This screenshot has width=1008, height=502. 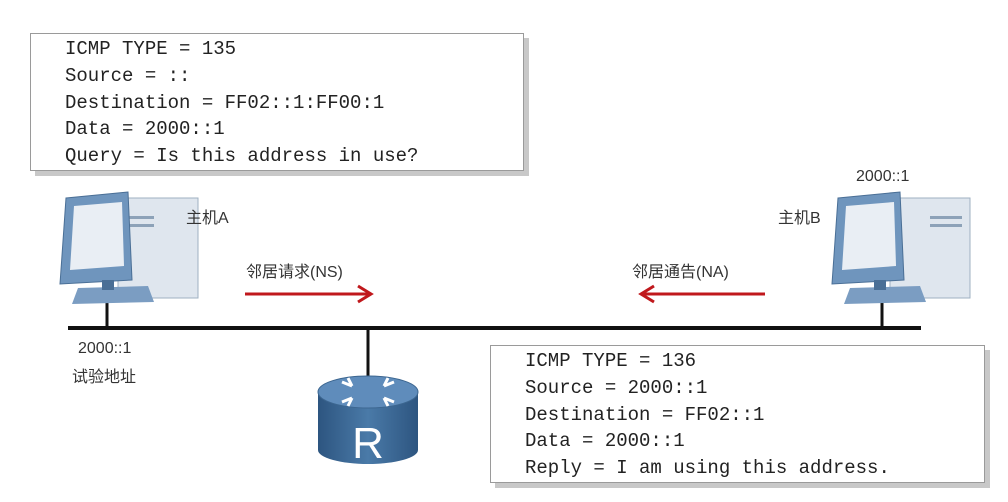 I want to click on na-packet-line: Source = 2000::1, so click(x=616, y=387).